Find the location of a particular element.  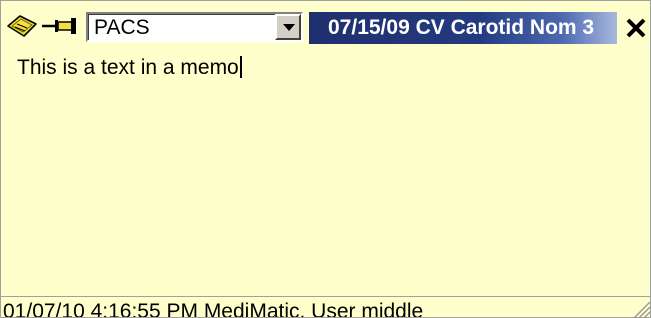

memo-body-text: This is a text in a memo is located at coordinates (128, 67).